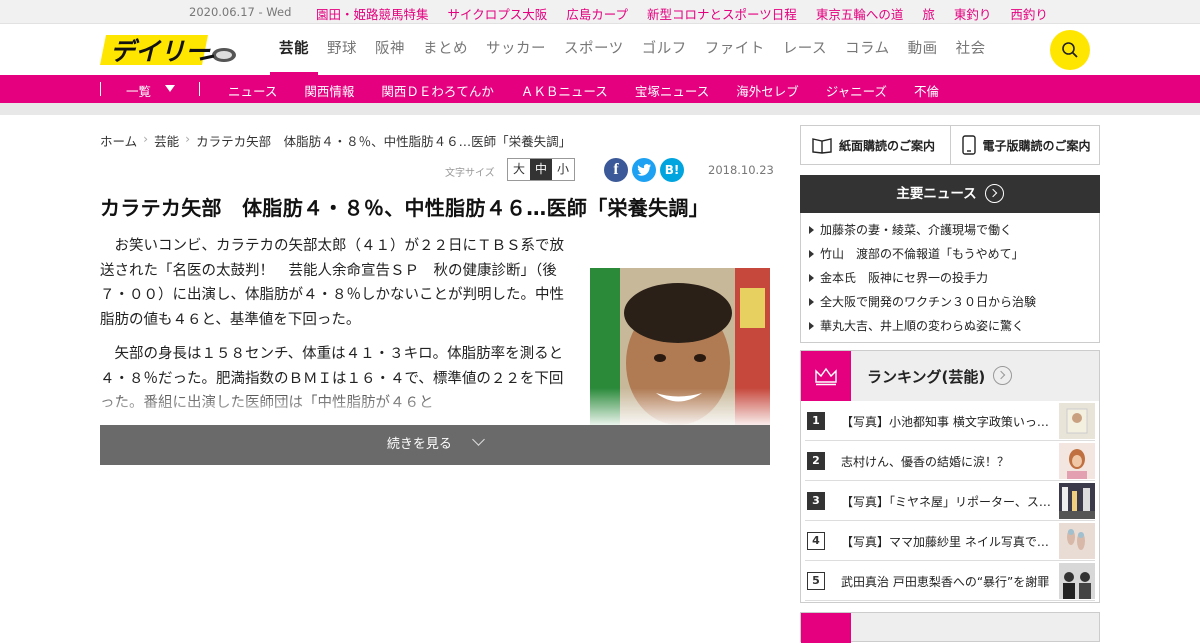  I want to click on subscription-links: 紙面購読のご案内 電子版購読のご案内, so click(950, 145).